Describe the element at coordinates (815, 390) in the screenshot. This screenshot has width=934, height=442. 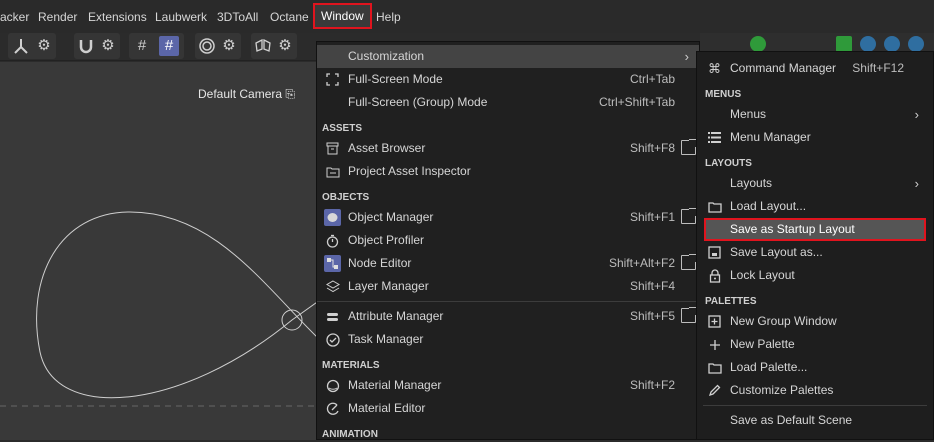
I see `submenu-customize-palettes: Customize Palettes` at that location.